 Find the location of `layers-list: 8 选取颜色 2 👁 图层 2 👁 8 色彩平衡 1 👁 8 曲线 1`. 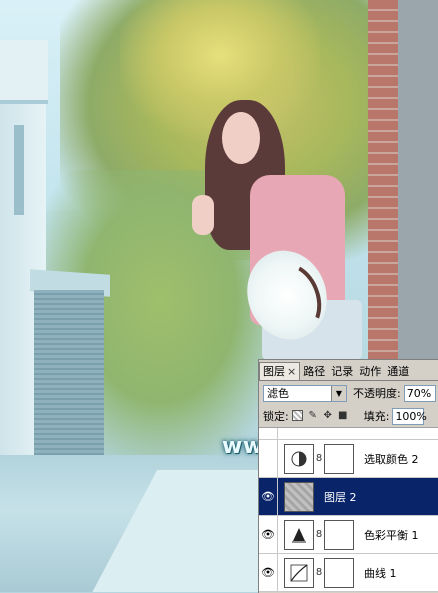

layers-list: 8 选取颜色 2 👁 图层 2 👁 8 色彩平衡 1 👁 8 曲线 1 is located at coordinates (348, 510).